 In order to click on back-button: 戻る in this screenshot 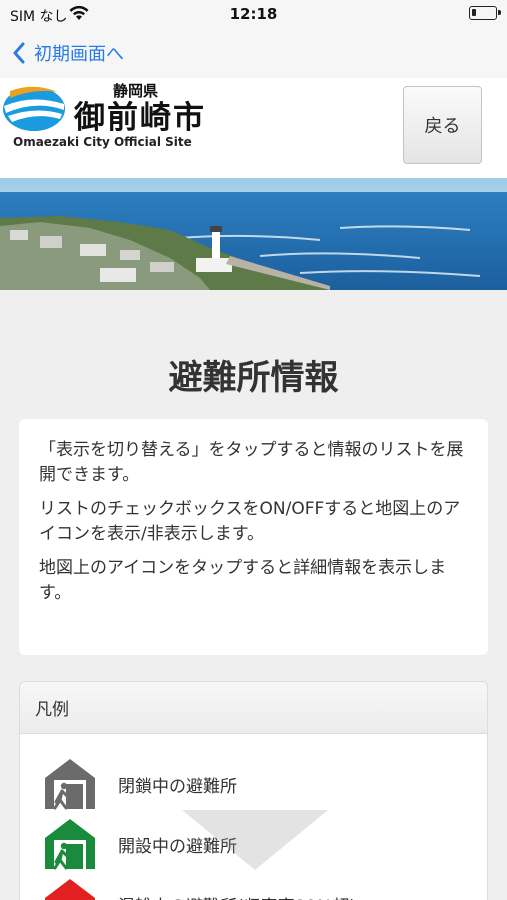, I will do `click(442, 125)`.